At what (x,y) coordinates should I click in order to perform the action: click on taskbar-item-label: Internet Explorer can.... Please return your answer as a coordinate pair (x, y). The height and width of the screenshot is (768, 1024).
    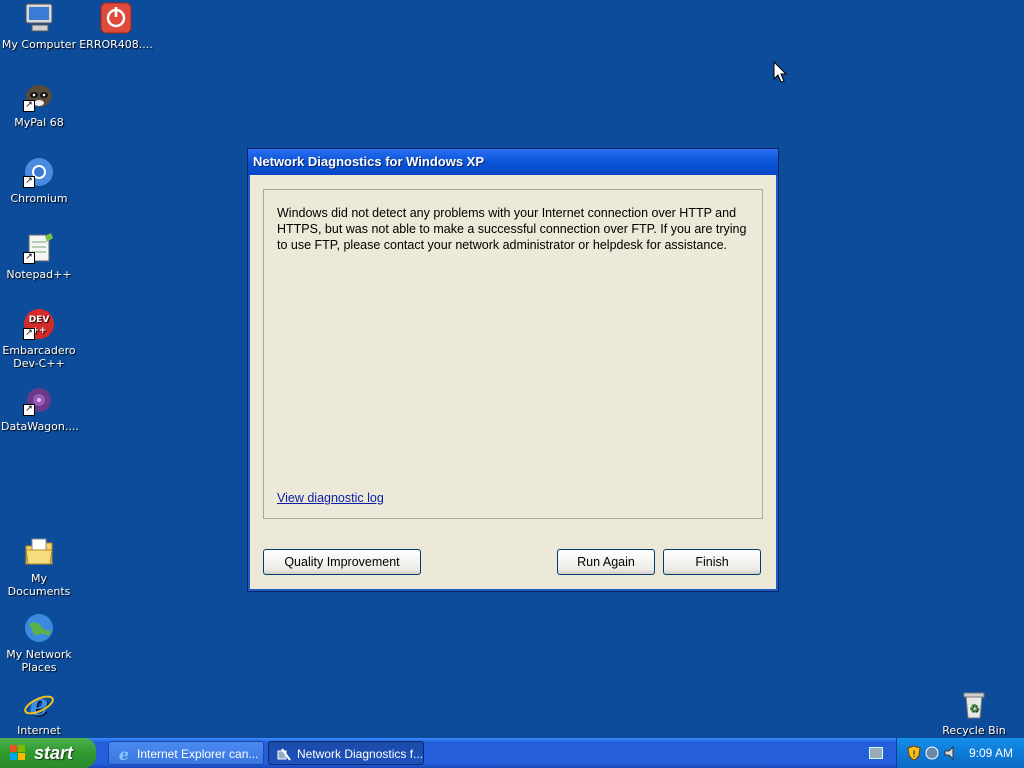
    Looking at the image, I should click on (198, 754).